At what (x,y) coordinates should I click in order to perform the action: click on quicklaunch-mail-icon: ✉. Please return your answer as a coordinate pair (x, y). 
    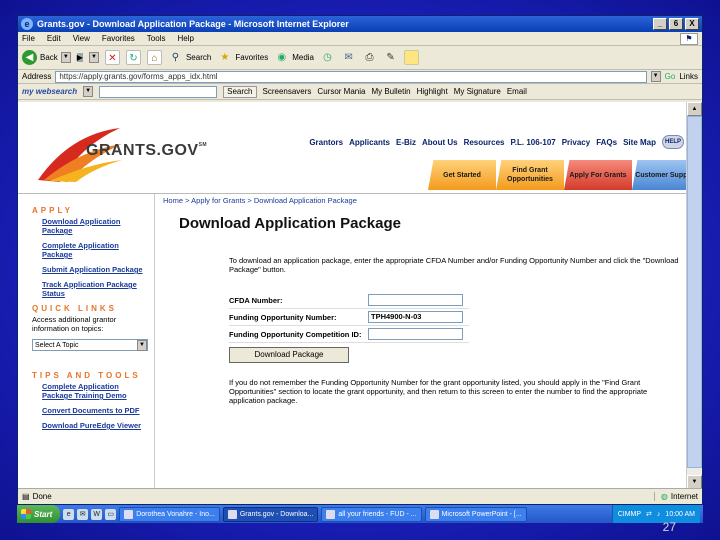
    Looking at the image, I should click on (83, 514).